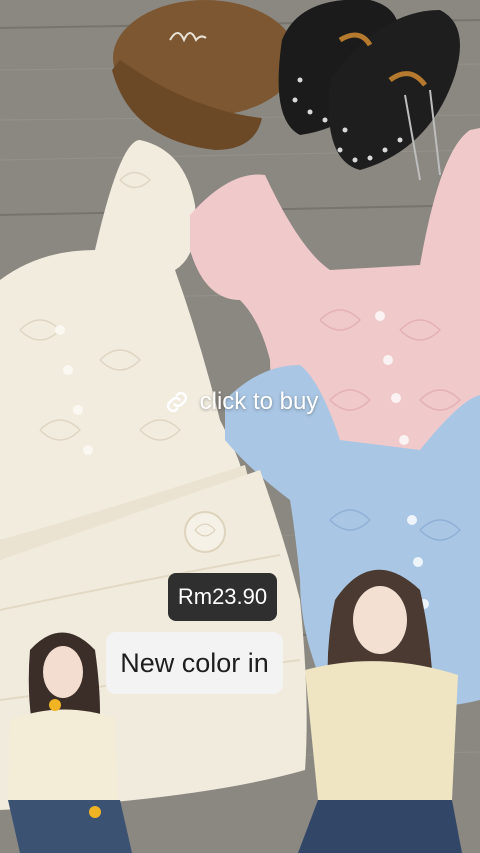 The height and width of the screenshot is (853, 480). Describe the element at coordinates (176, 402) in the screenshot. I see `link-icon` at that location.